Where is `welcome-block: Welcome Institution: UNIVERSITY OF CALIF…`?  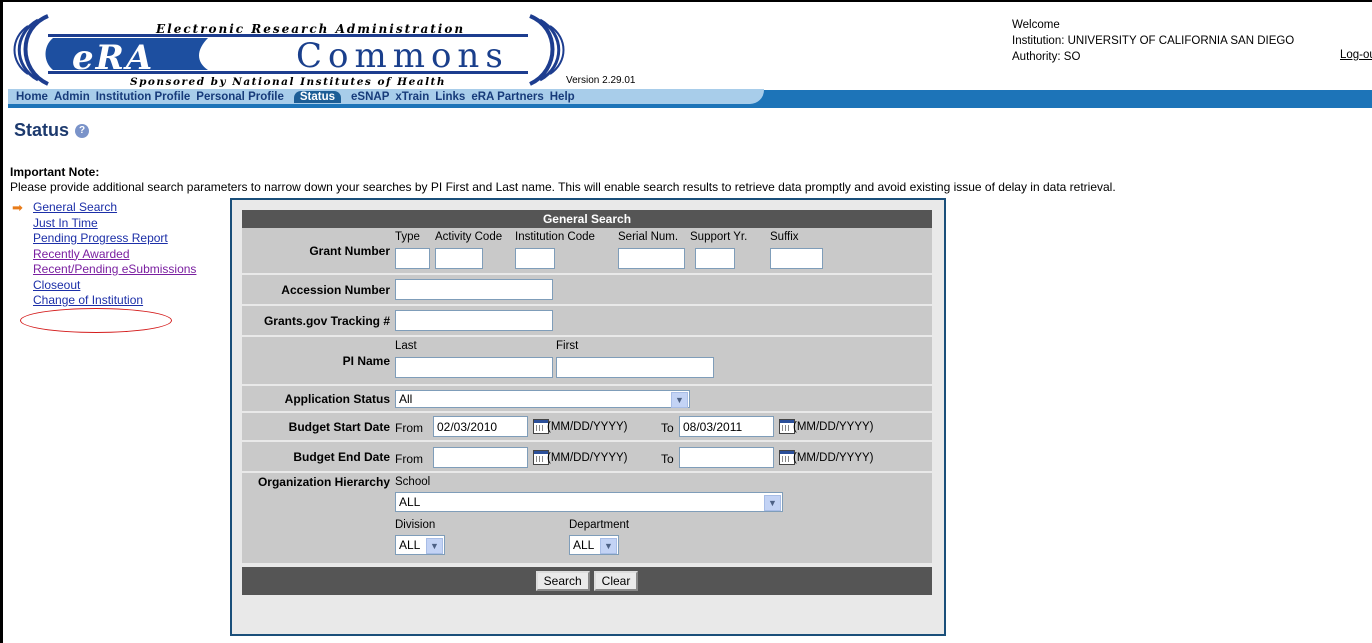
welcome-block: Welcome Institution: UNIVERSITY OF CALIF… is located at coordinates (1153, 41).